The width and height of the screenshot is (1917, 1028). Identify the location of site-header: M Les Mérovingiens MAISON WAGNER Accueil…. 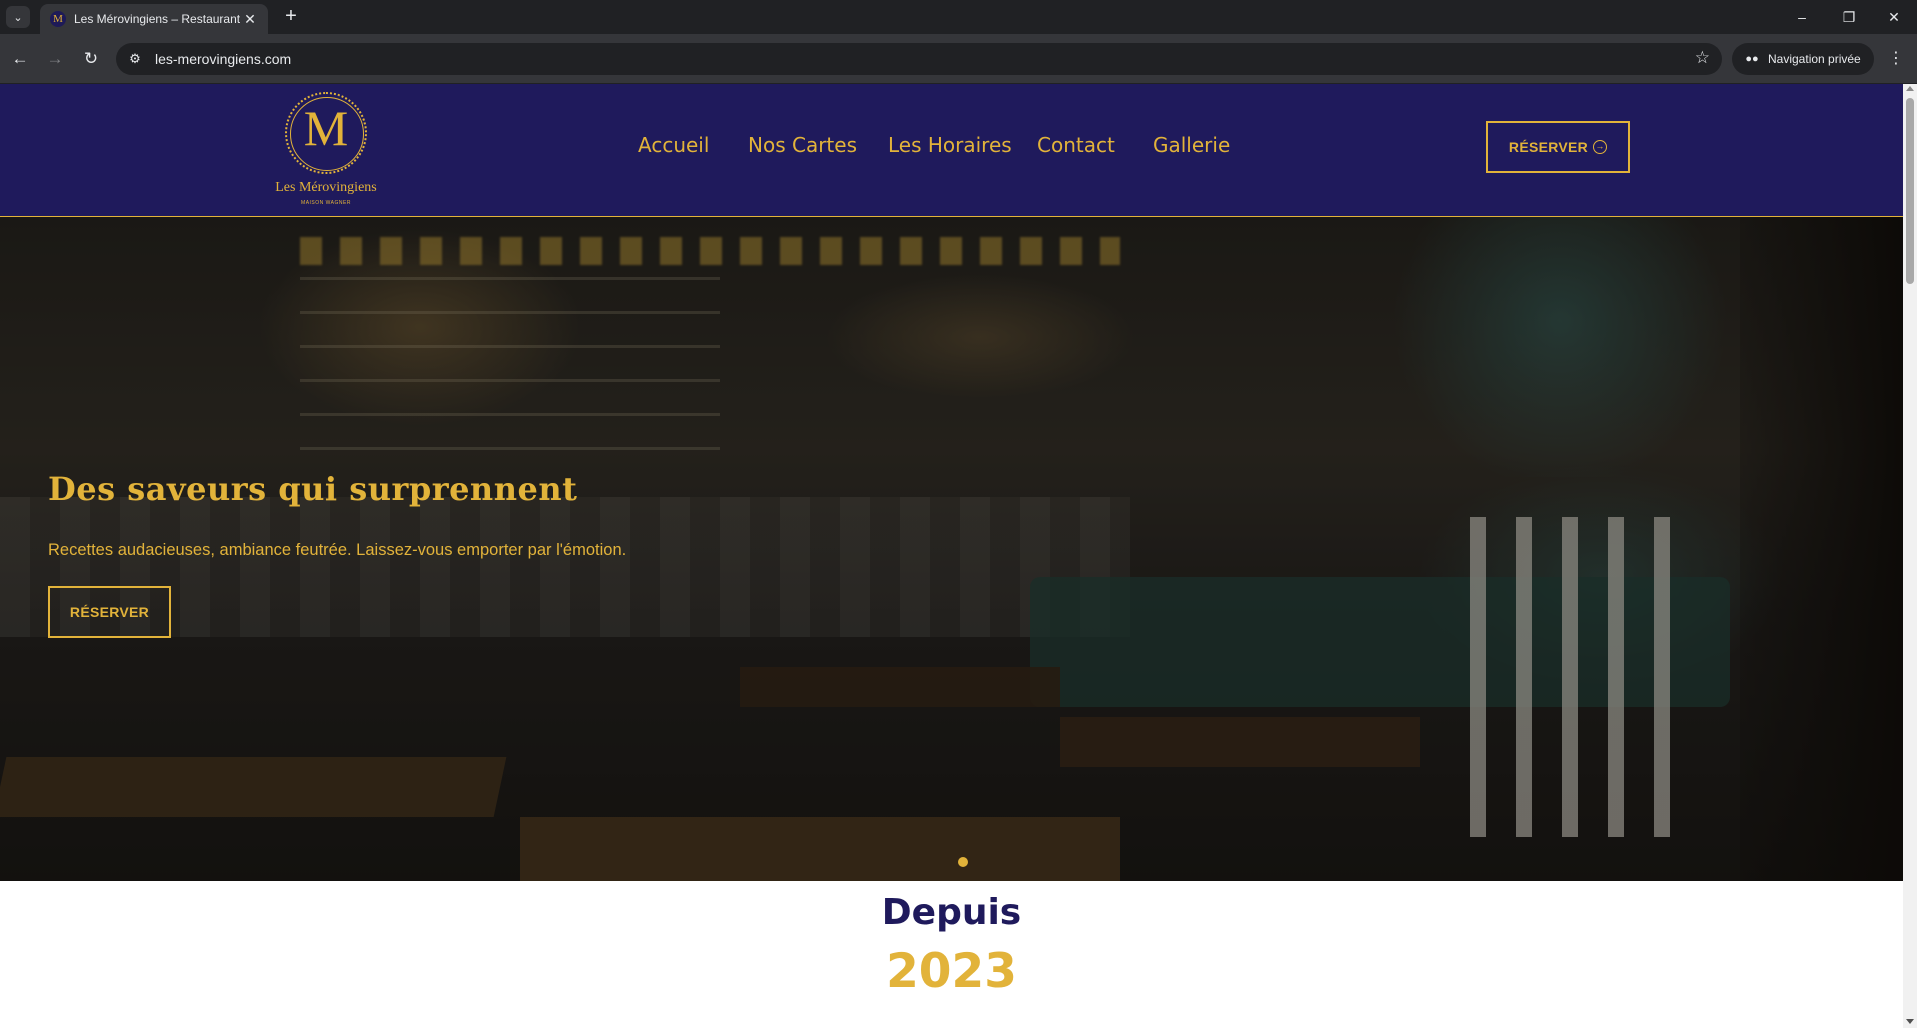
(951, 150).